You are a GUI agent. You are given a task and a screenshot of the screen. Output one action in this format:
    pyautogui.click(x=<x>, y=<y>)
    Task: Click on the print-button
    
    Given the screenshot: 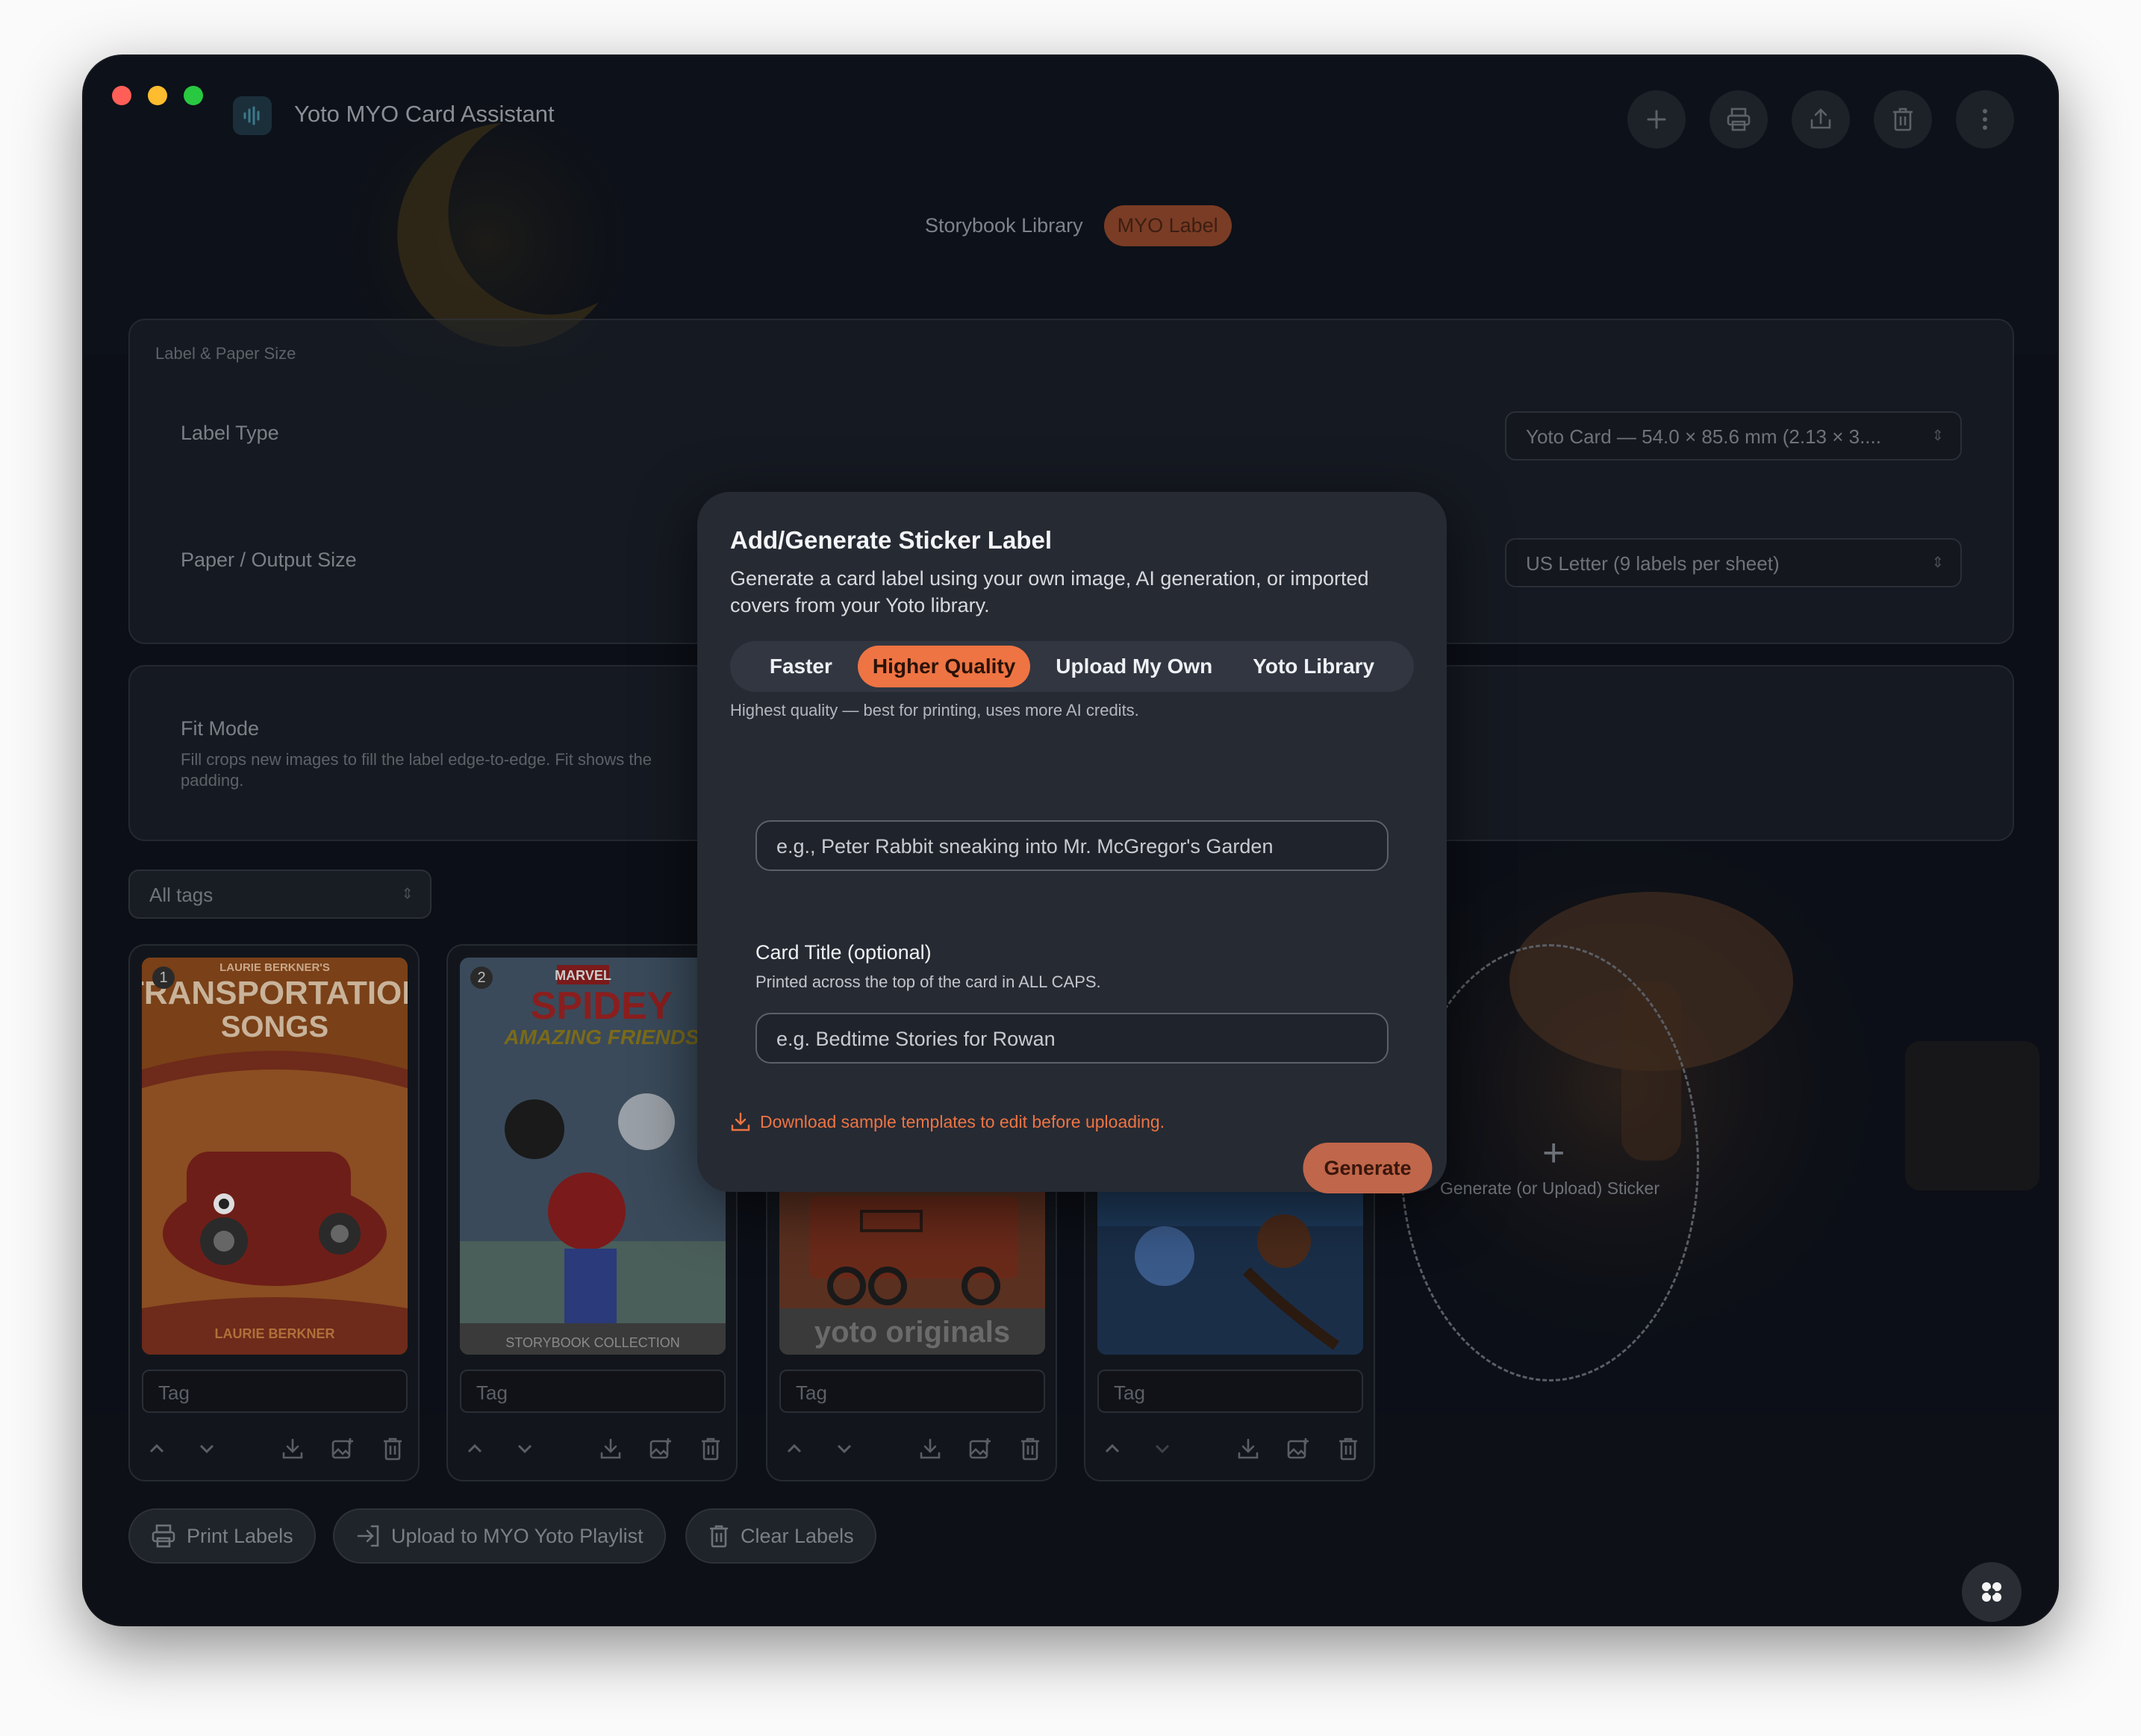 What is the action you would take?
    pyautogui.click(x=1739, y=120)
    